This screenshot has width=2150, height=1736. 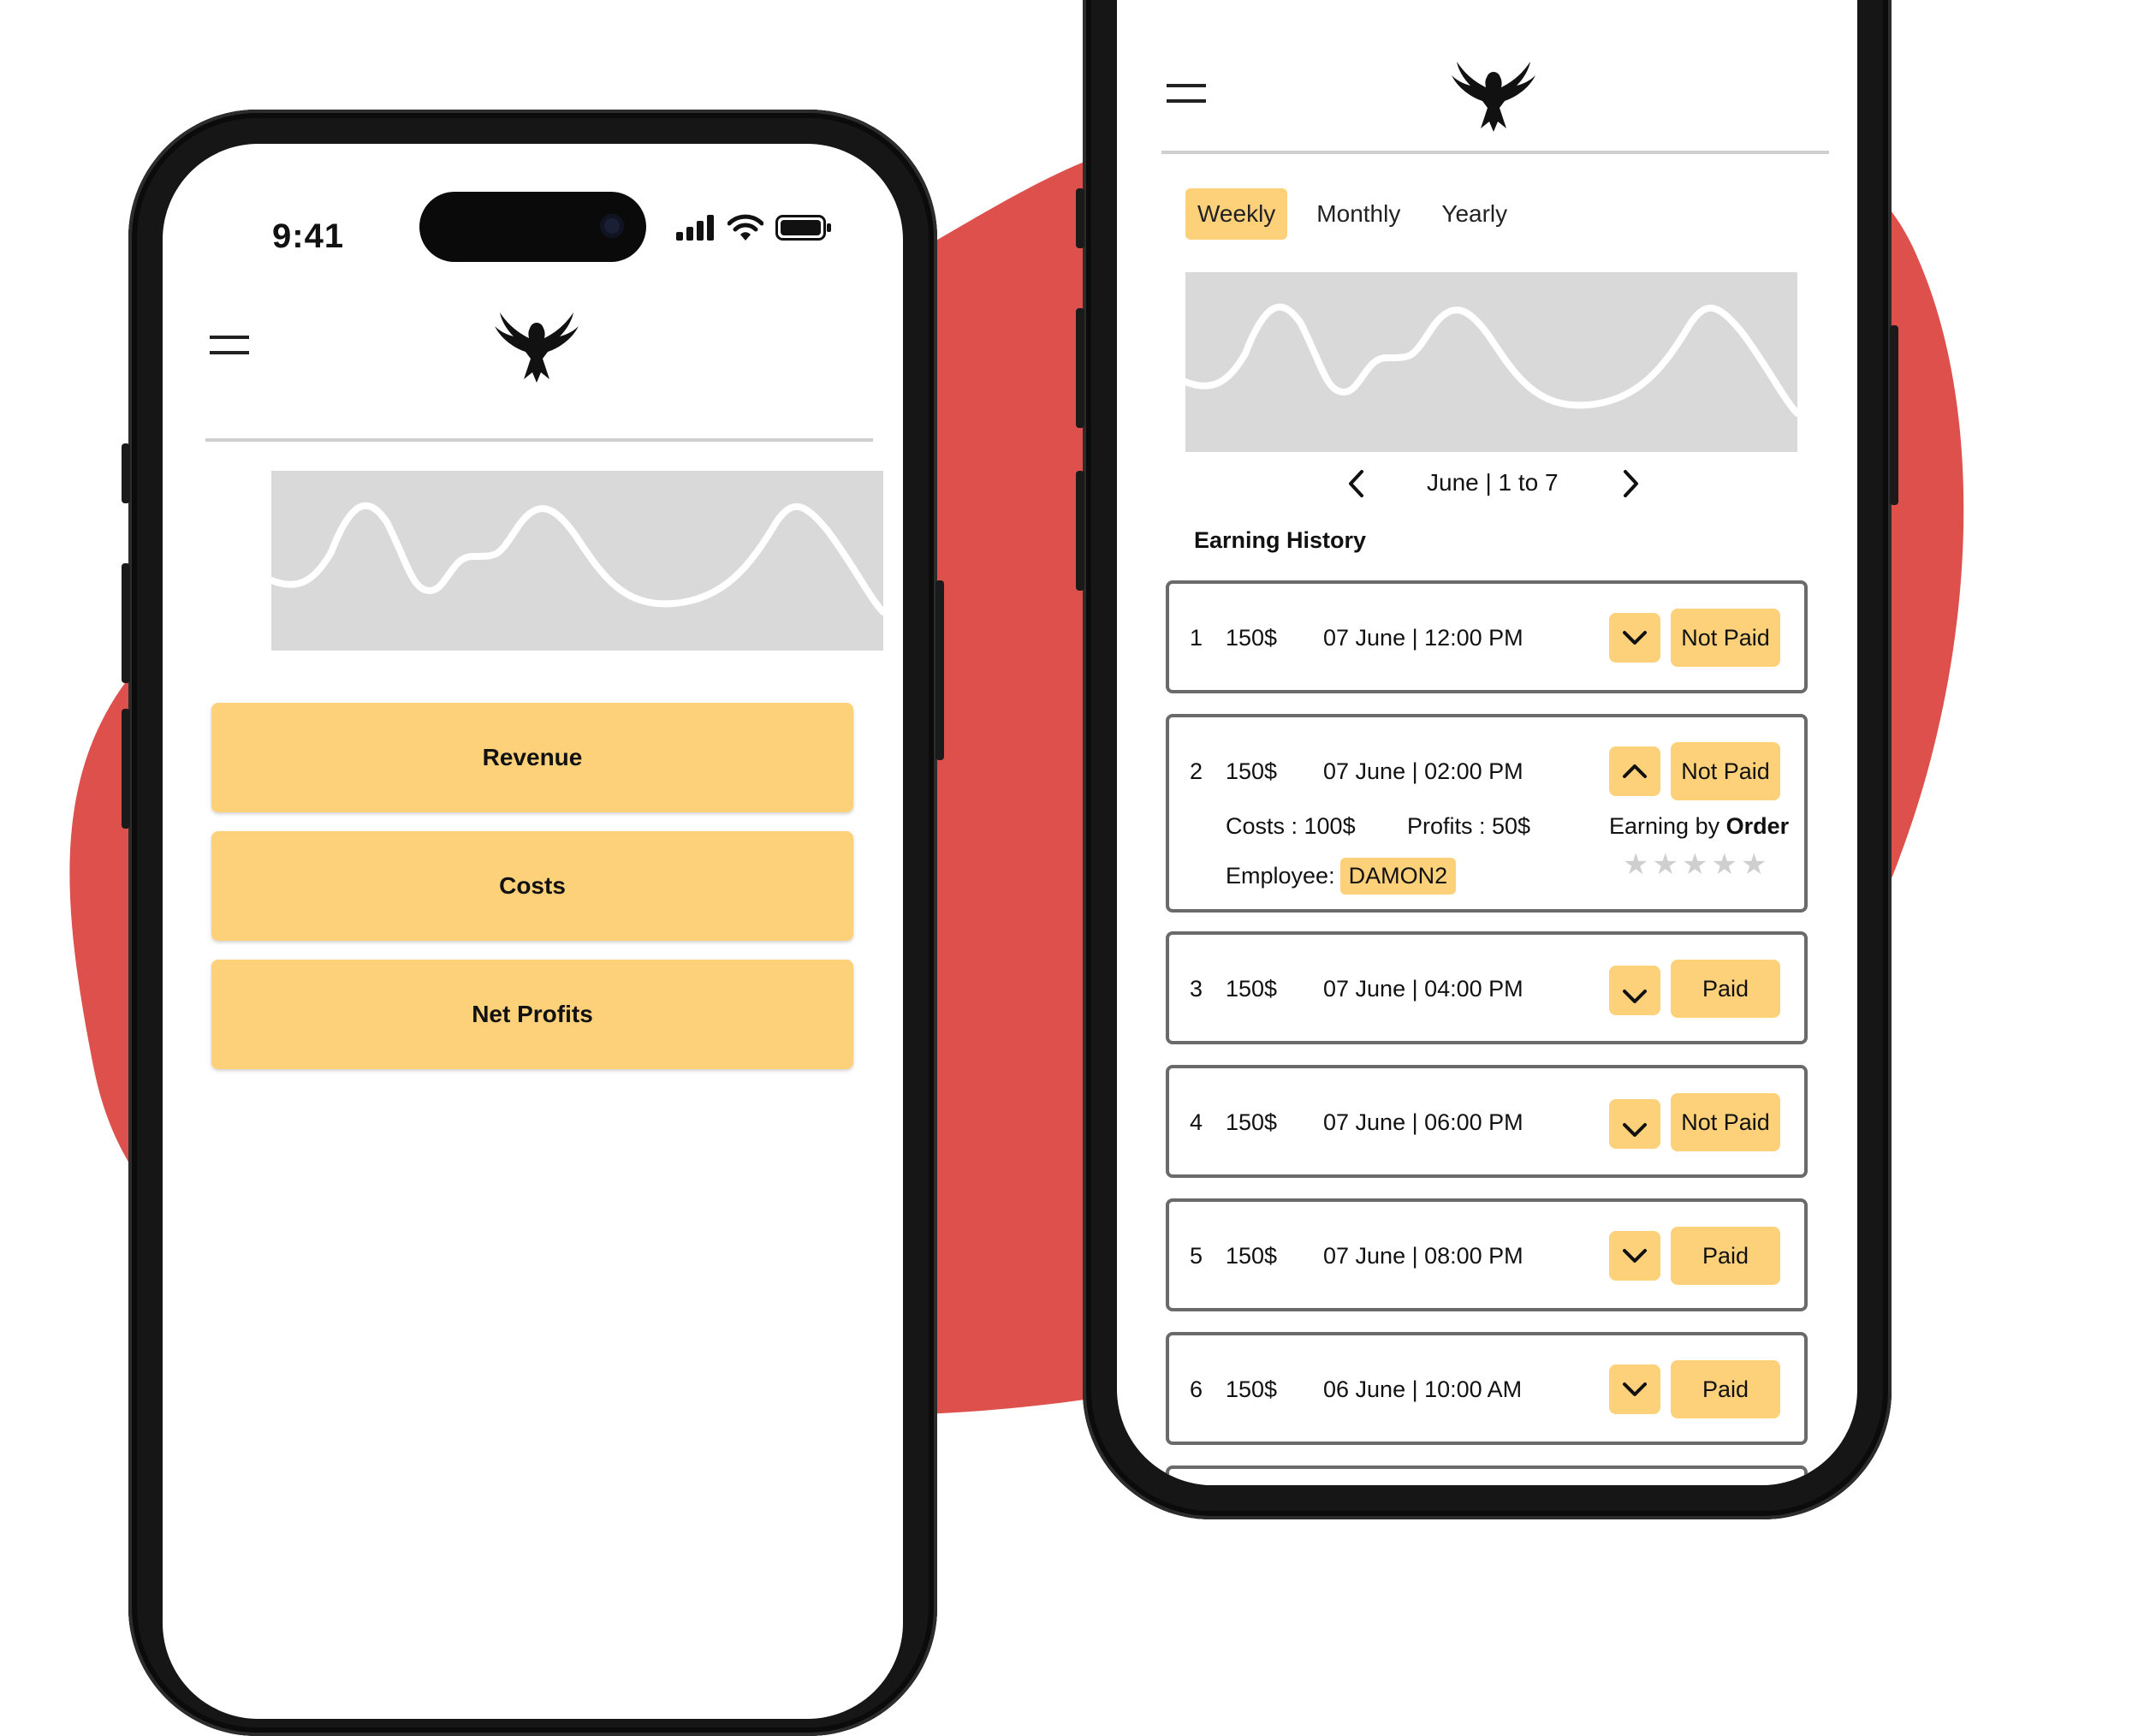 I want to click on row-datetime: 07 June | 04:00 PM, so click(x=1423, y=989).